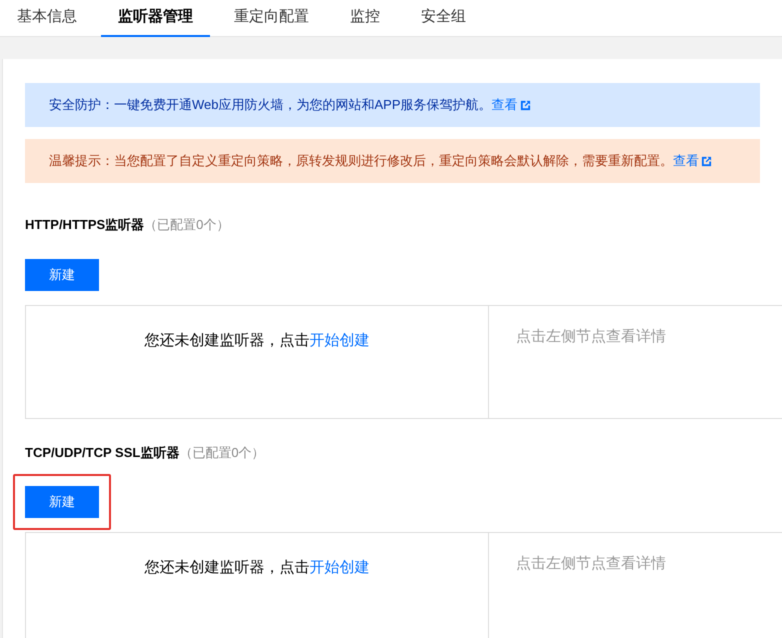  What do you see at coordinates (443, 18) in the screenshot?
I see `tab: 安全组` at bounding box center [443, 18].